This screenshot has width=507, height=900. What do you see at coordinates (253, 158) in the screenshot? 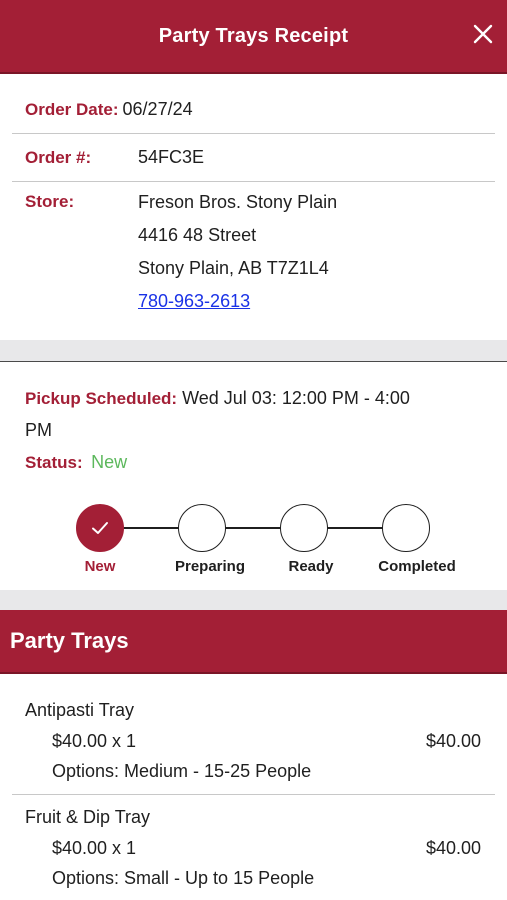
I see `order-number-row: Order #: 54FC3E` at bounding box center [253, 158].